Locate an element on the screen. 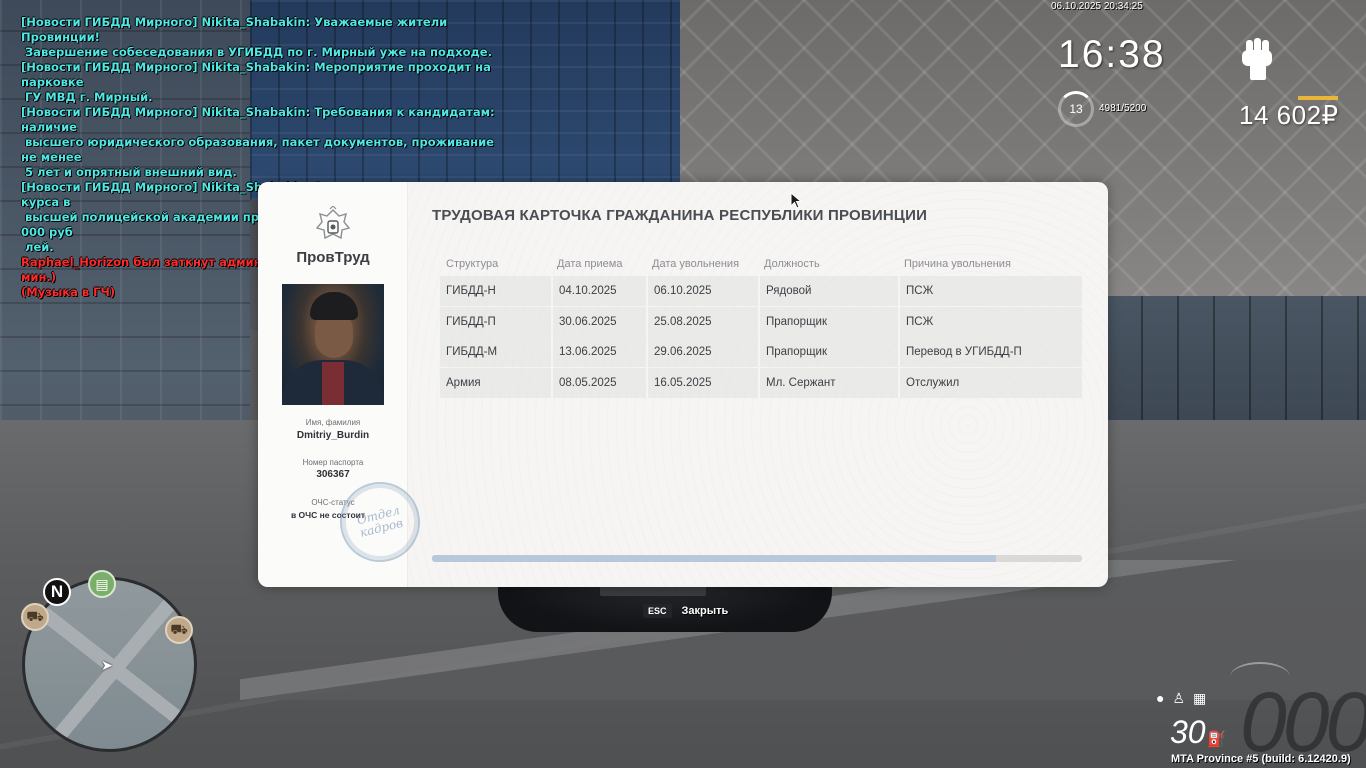 This screenshot has width=1366, height=768. horizontal-scrollbar is located at coordinates (757, 558).